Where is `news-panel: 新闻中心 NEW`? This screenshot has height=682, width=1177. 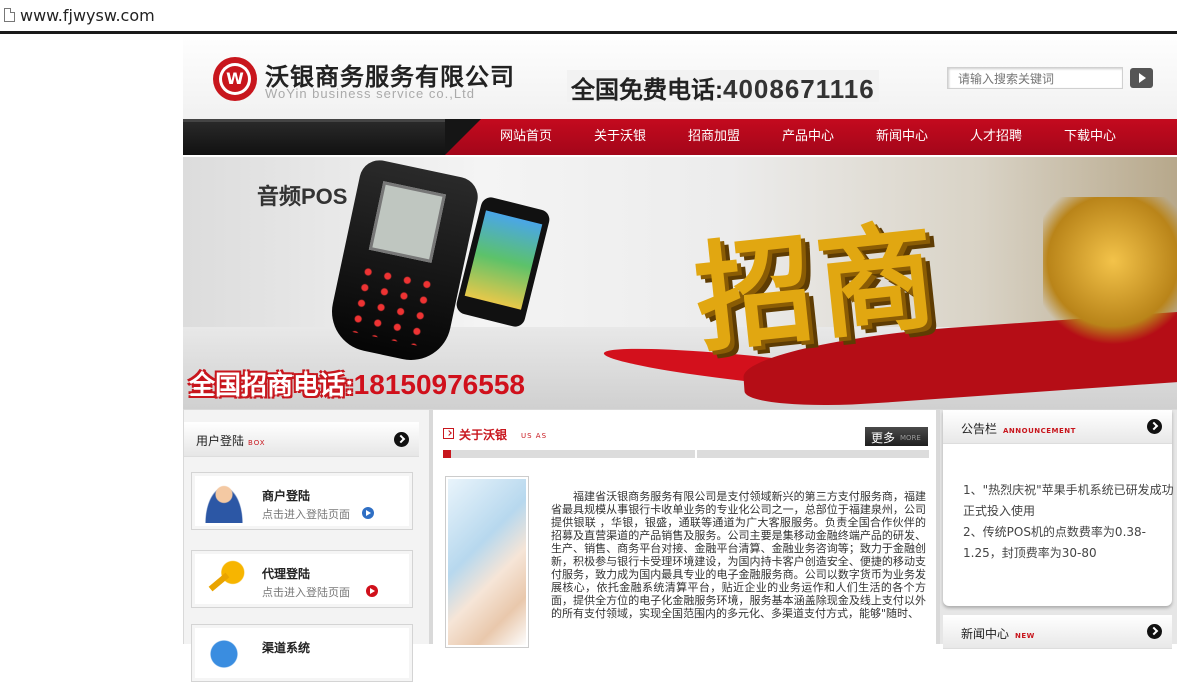
news-panel: 新闻中心 NEW is located at coordinates (1057, 635).